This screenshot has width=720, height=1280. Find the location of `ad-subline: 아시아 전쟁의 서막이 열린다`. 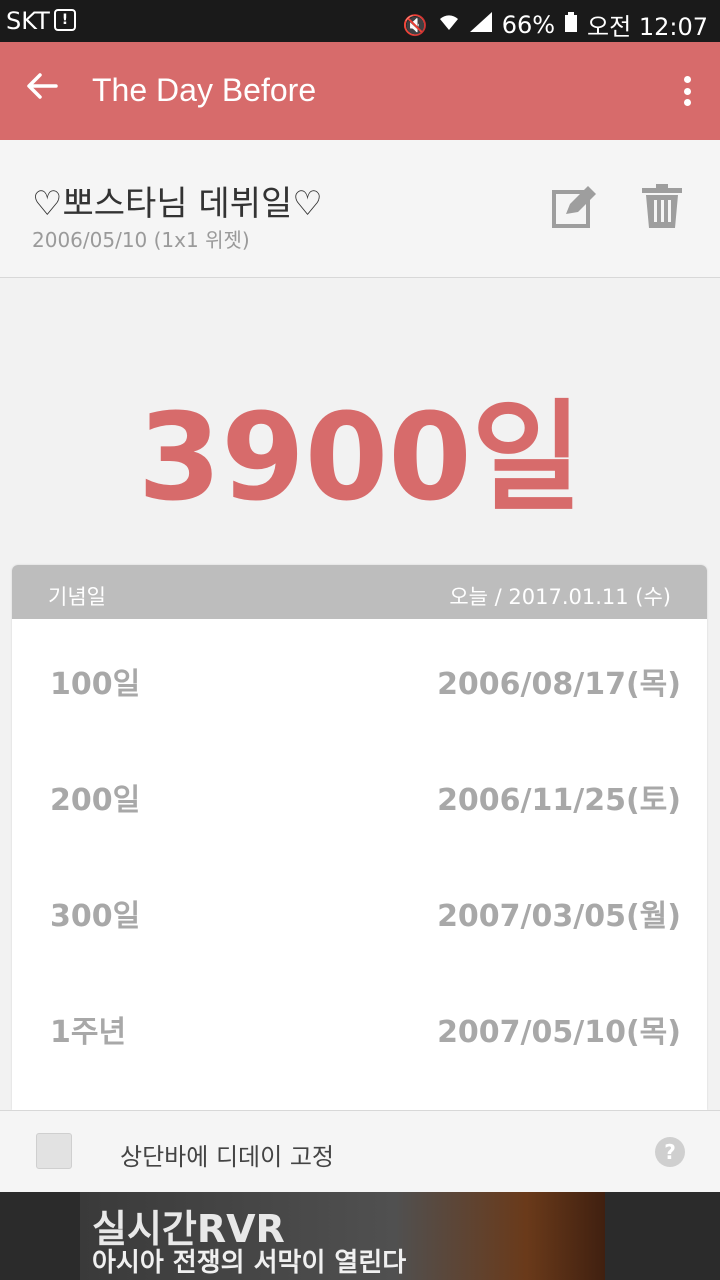

ad-subline: 아시아 전쟁의 서막이 열린다 is located at coordinates (249, 1263).